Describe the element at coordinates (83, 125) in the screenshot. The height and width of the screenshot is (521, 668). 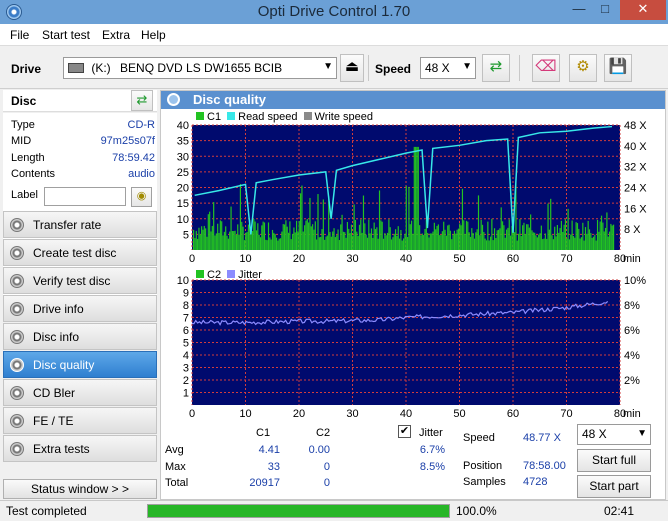
I see `disc-row-type: Type CD-R` at that location.